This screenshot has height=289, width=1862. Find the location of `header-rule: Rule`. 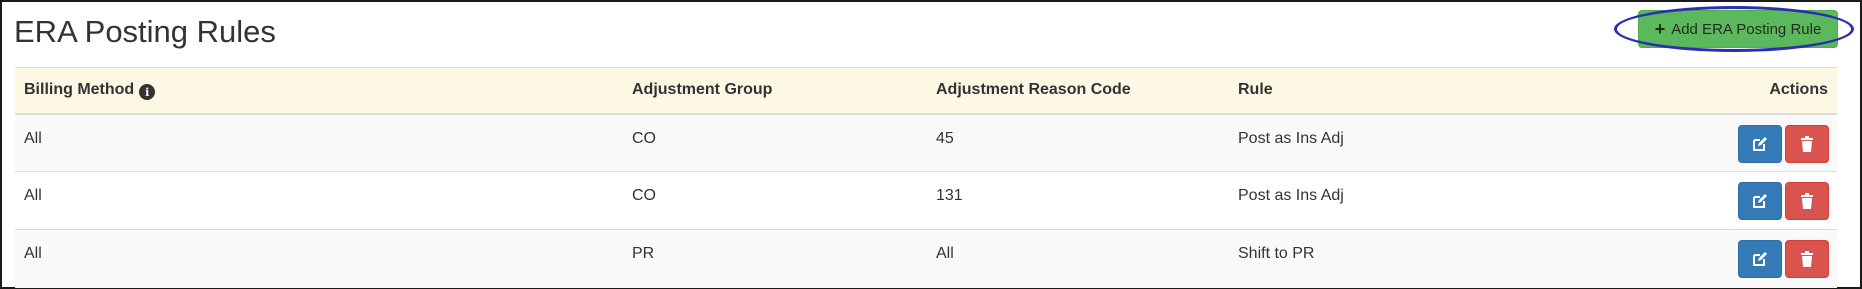

header-rule: Rule is located at coordinates (1439, 91).